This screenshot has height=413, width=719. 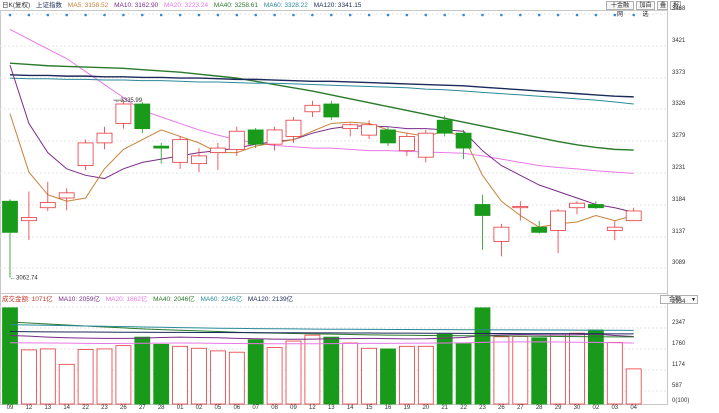 I want to click on legend-vol-ma20: MA20: 1862亿, so click(x=126, y=299).